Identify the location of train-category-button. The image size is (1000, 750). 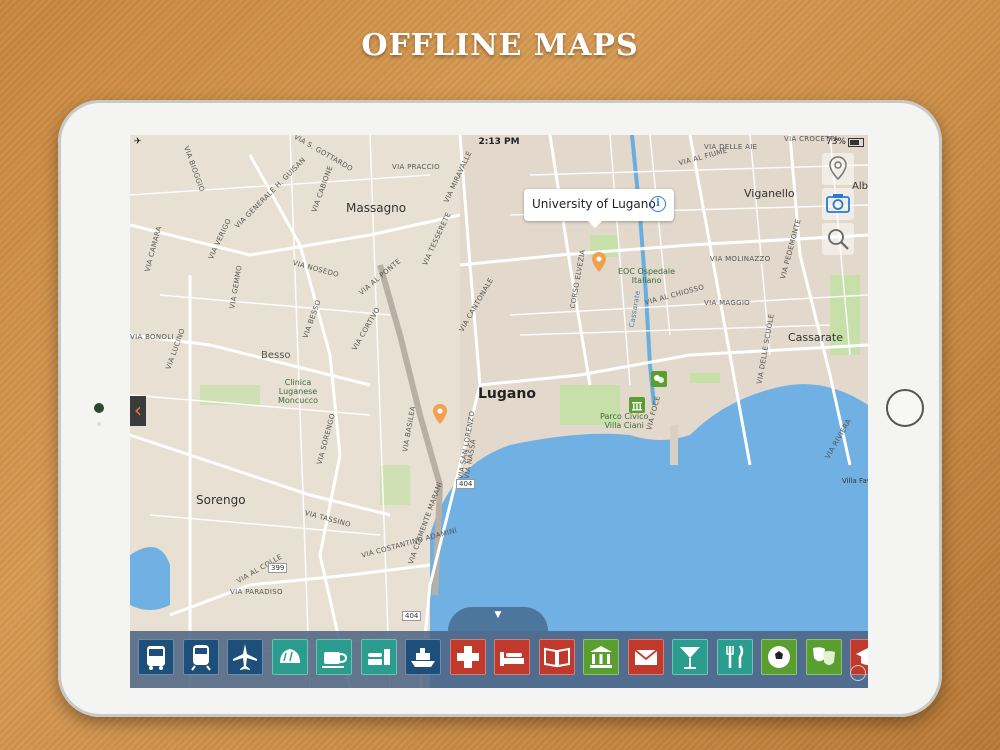
(200, 657).